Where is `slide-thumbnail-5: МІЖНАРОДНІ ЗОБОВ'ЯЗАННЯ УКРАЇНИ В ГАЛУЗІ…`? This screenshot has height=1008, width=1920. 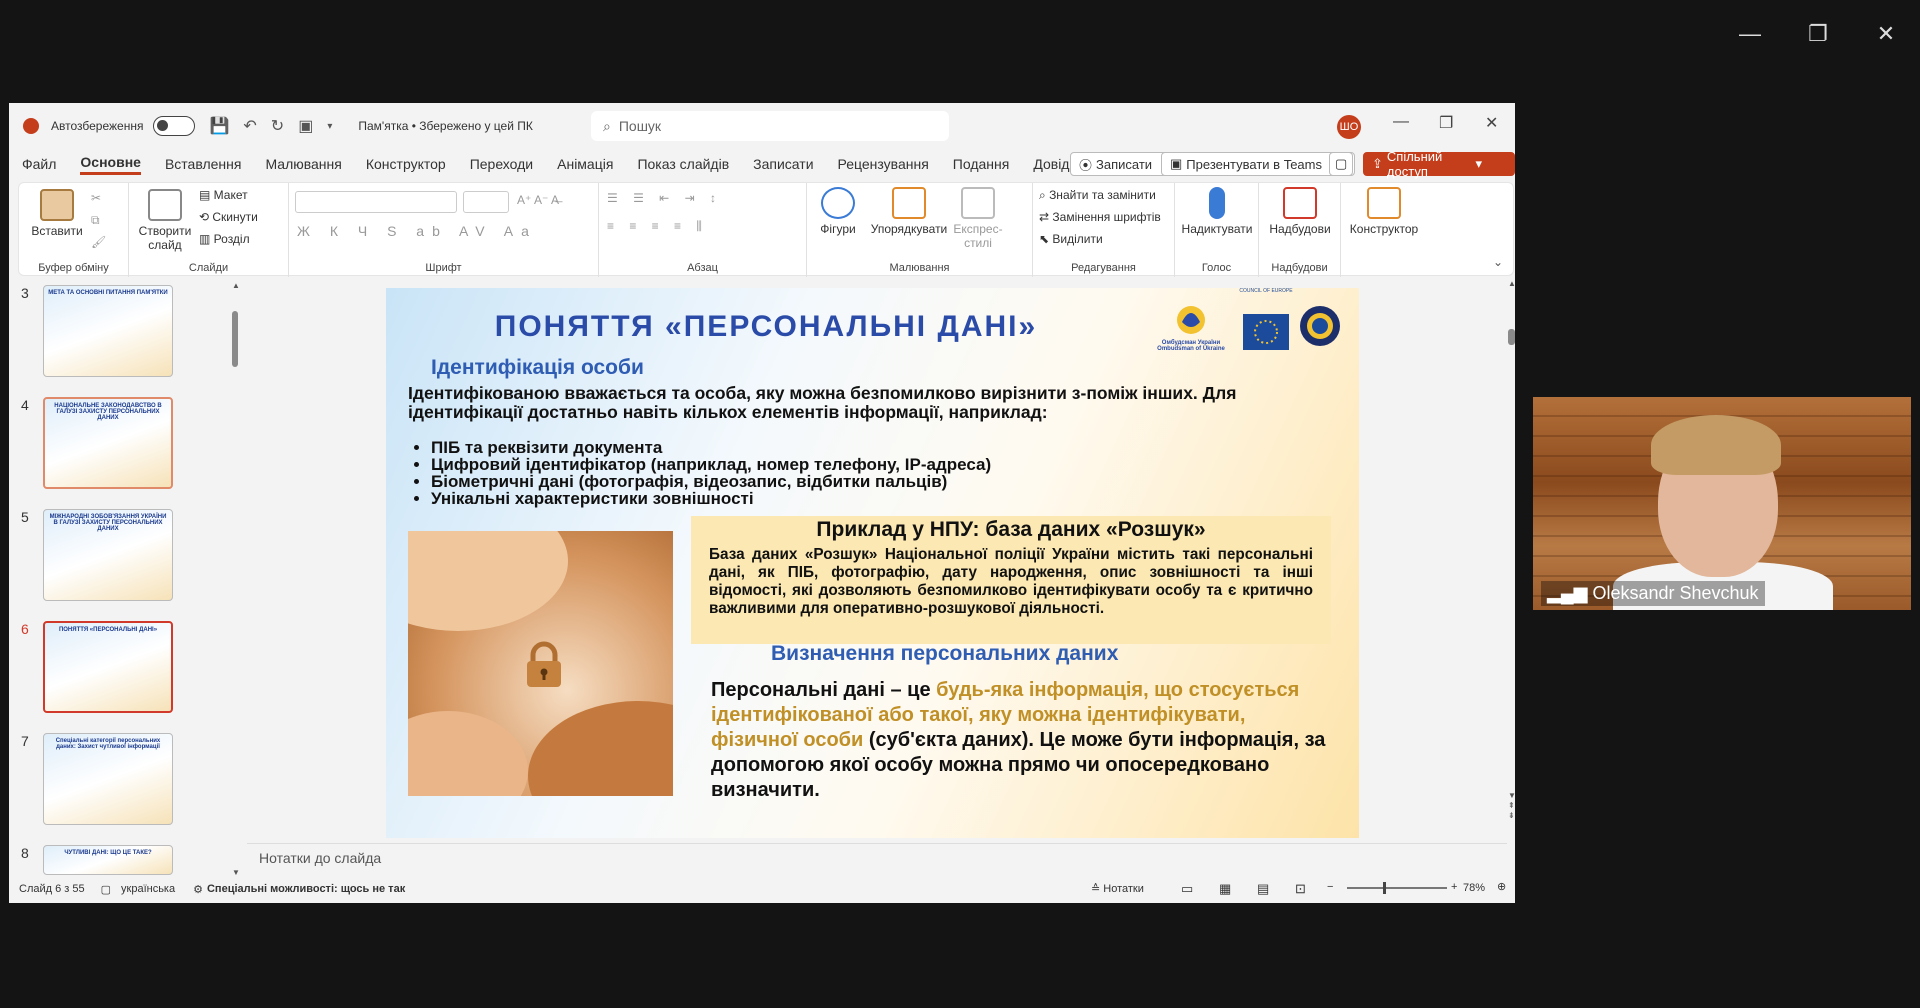
slide-thumbnail-5: МІЖНАРОДНІ ЗОБОВ'ЯЗАННЯ УКРАЇНИ В ГАЛУЗІ… is located at coordinates (108, 555).